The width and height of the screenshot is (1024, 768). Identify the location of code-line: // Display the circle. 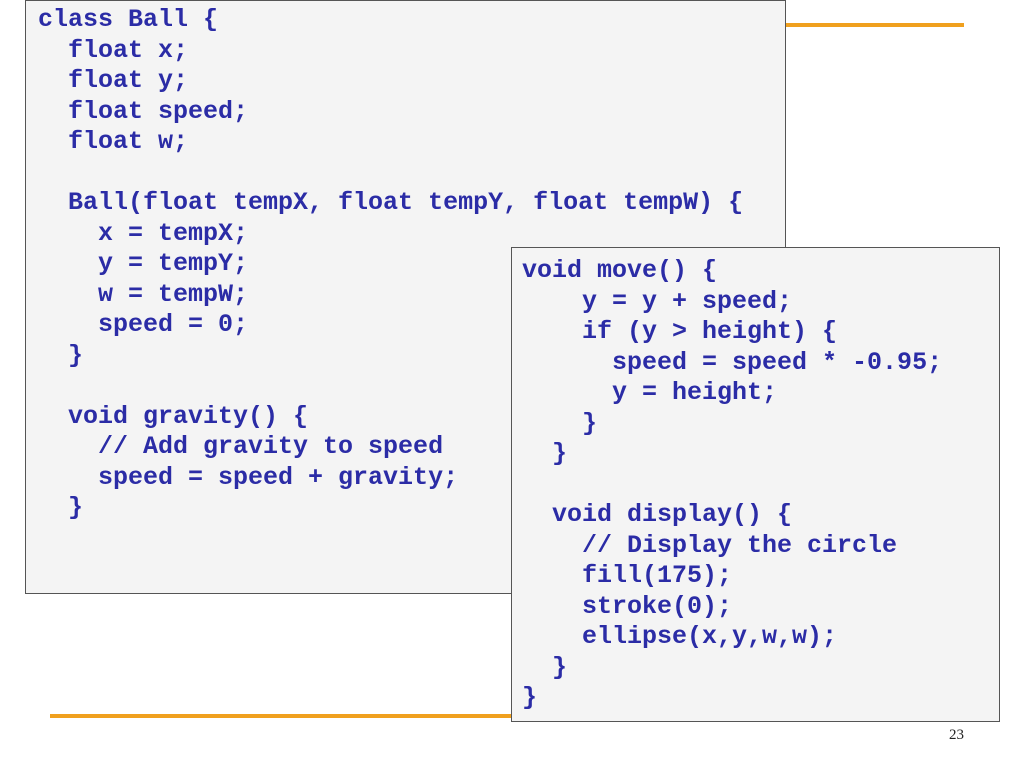
(710, 545).